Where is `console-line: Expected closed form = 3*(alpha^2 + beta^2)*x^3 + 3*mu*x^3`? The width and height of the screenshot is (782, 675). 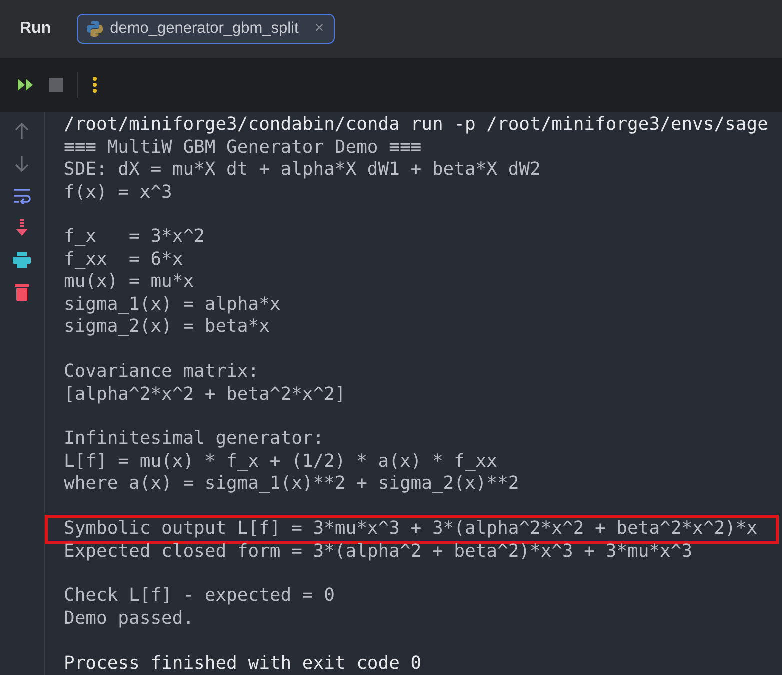
console-line: Expected closed form = 3*(alpha^2 + beta^2)*x^3 + 3*mu*x^3 is located at coordinates (379, 551).